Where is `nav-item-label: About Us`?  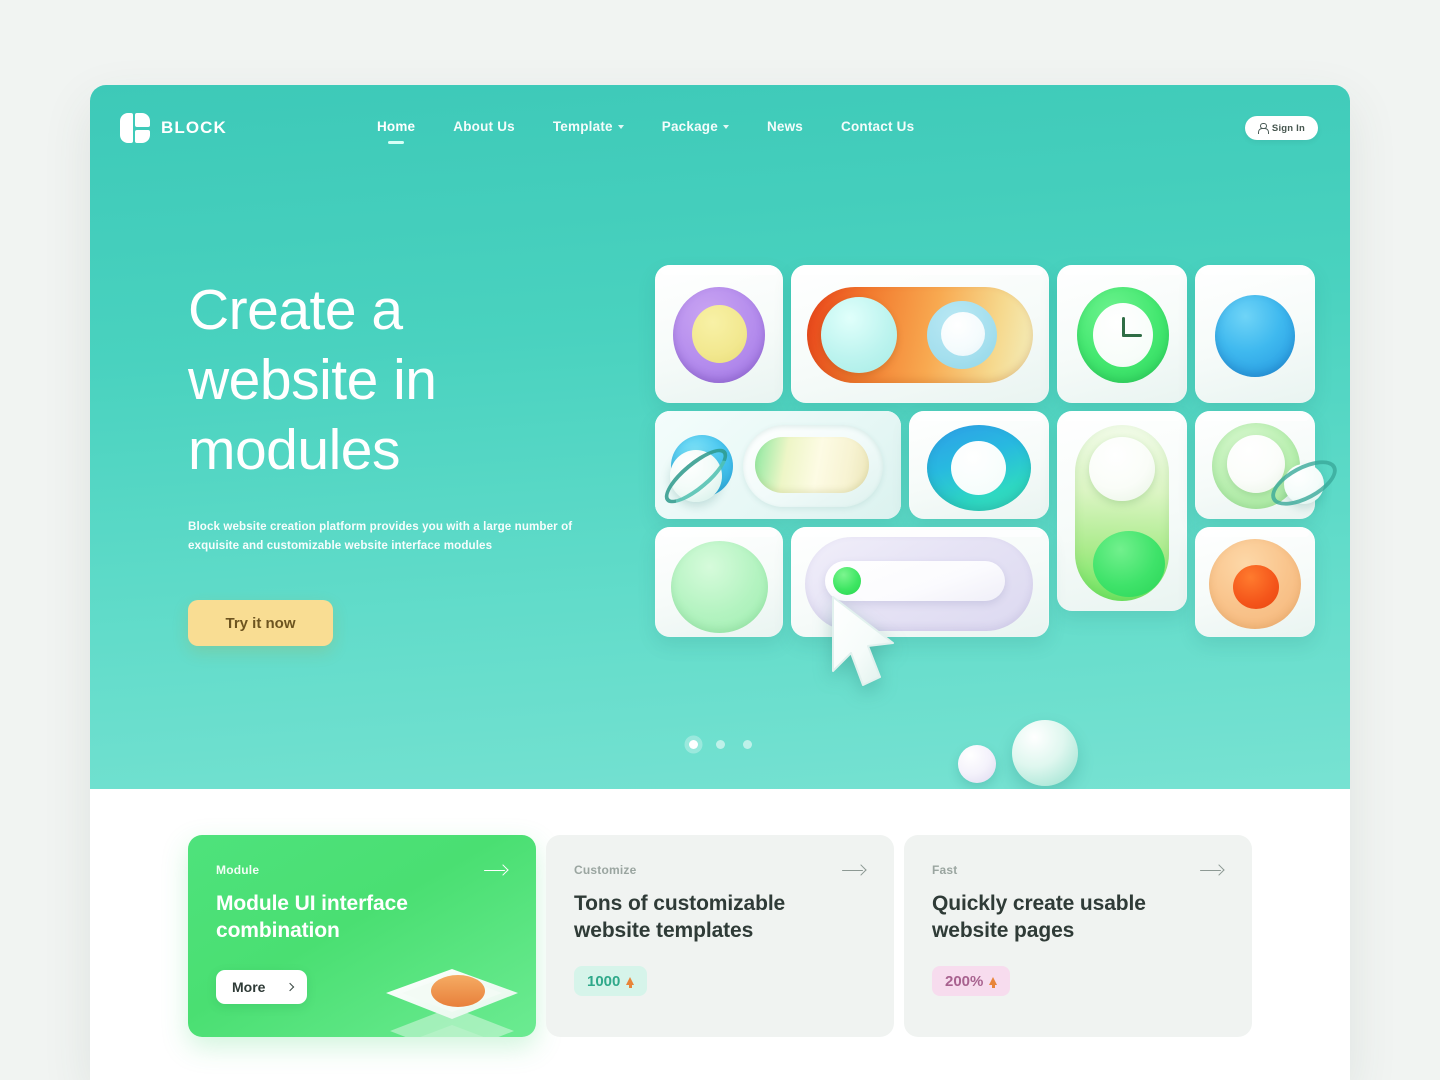 nav-item-label: About Us is located at coordinates (484, 126).